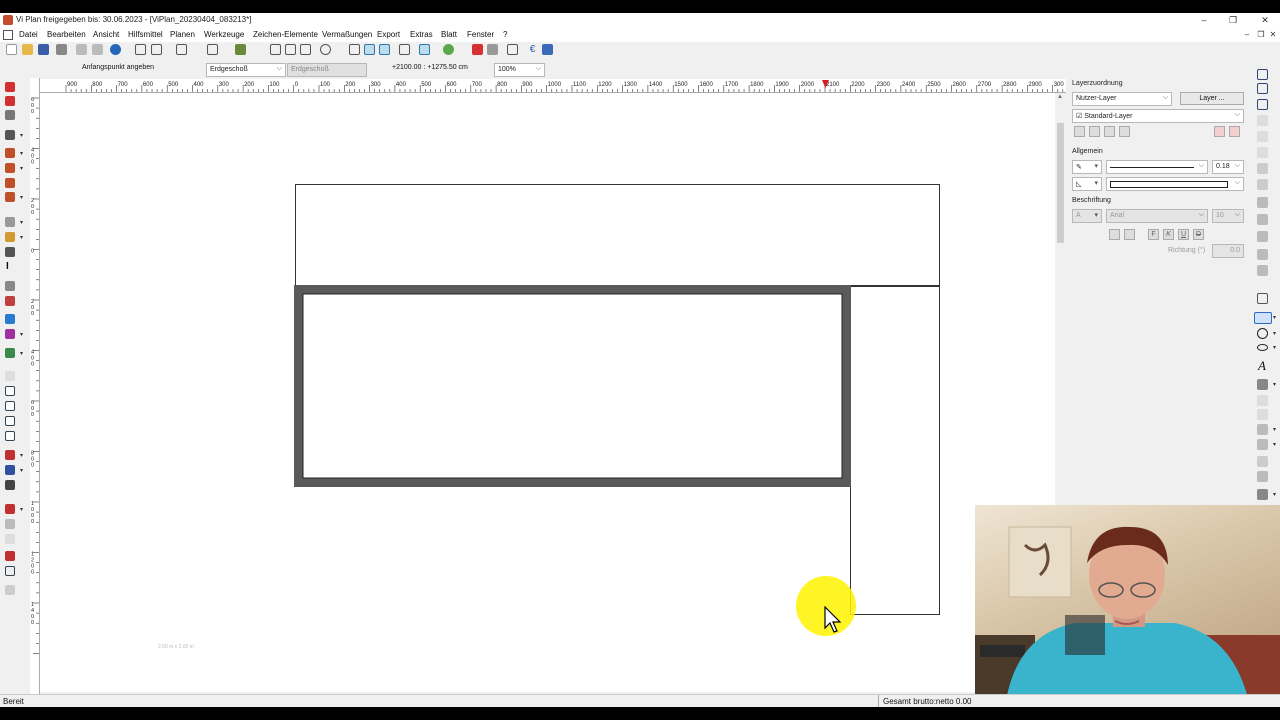  Describe the element at coordinates (10, 286) in the screenshot. I see `stair-tool-icon` at that location.